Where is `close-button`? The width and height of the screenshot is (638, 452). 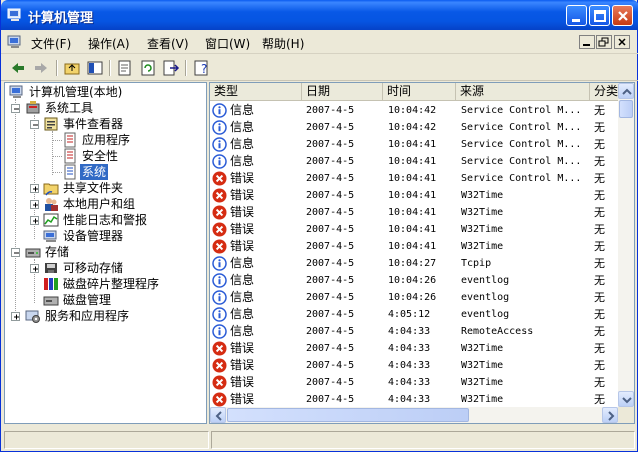
close-button is located at coordinates (622, 15).